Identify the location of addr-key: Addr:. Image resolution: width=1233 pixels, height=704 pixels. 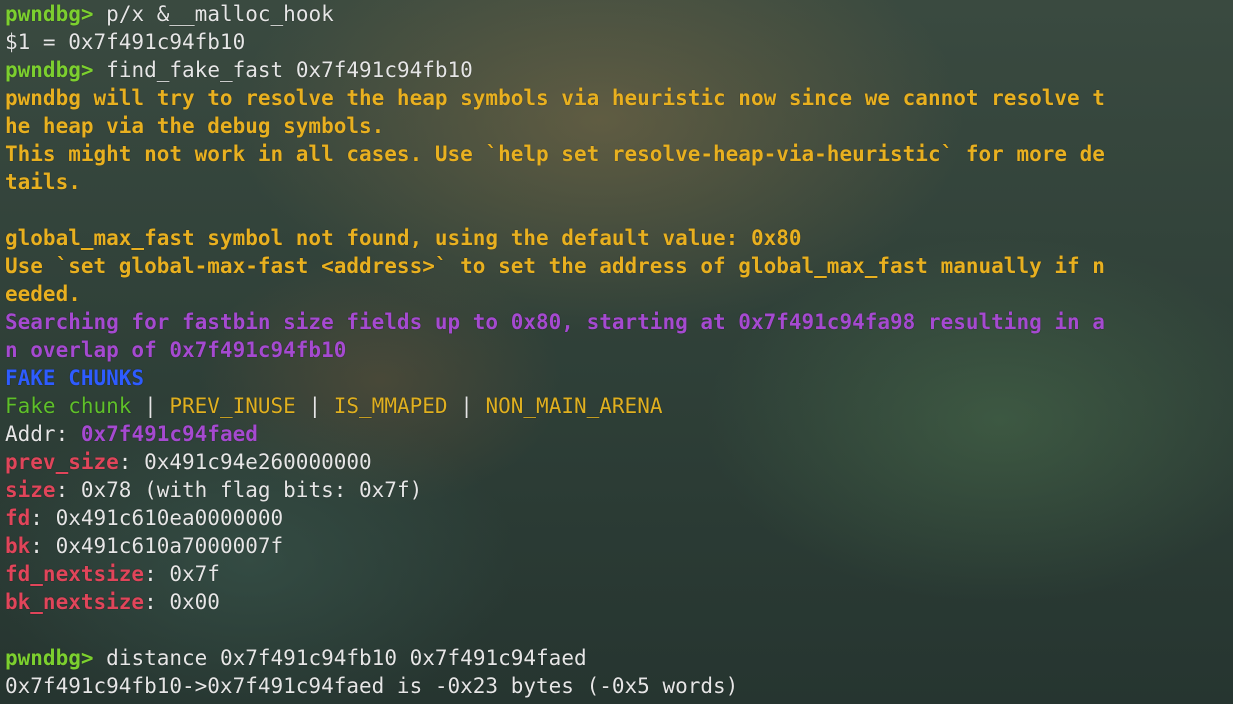
(37, 434).